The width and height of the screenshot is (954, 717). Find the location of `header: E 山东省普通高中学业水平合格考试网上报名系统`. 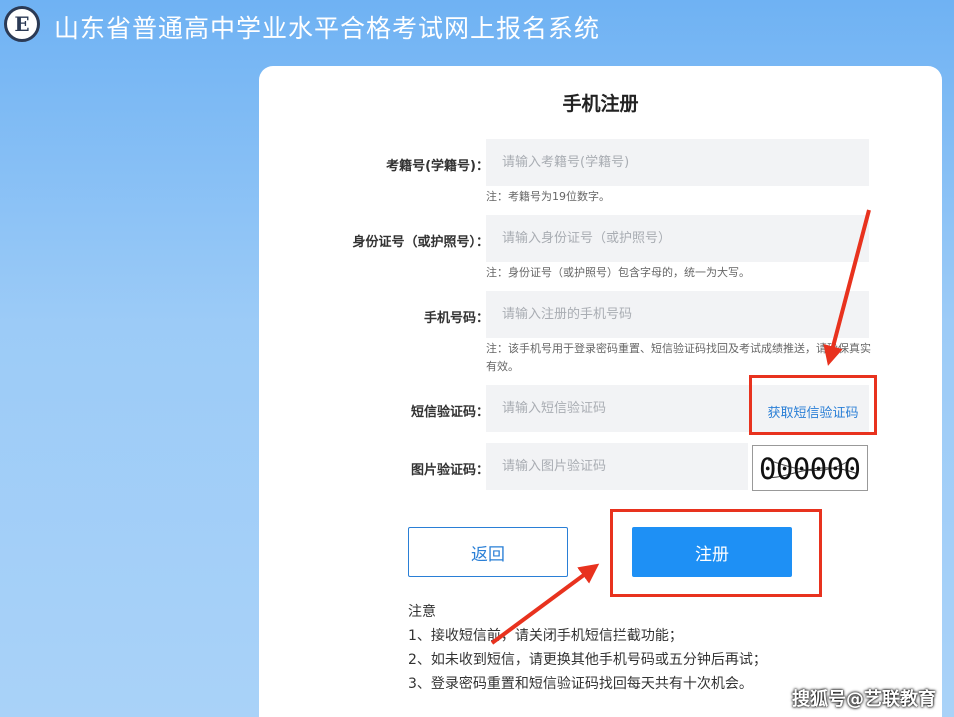

header: E 山东省普通高中学业水平合格考试网上报名系统 is located at coordinates (477, 26).